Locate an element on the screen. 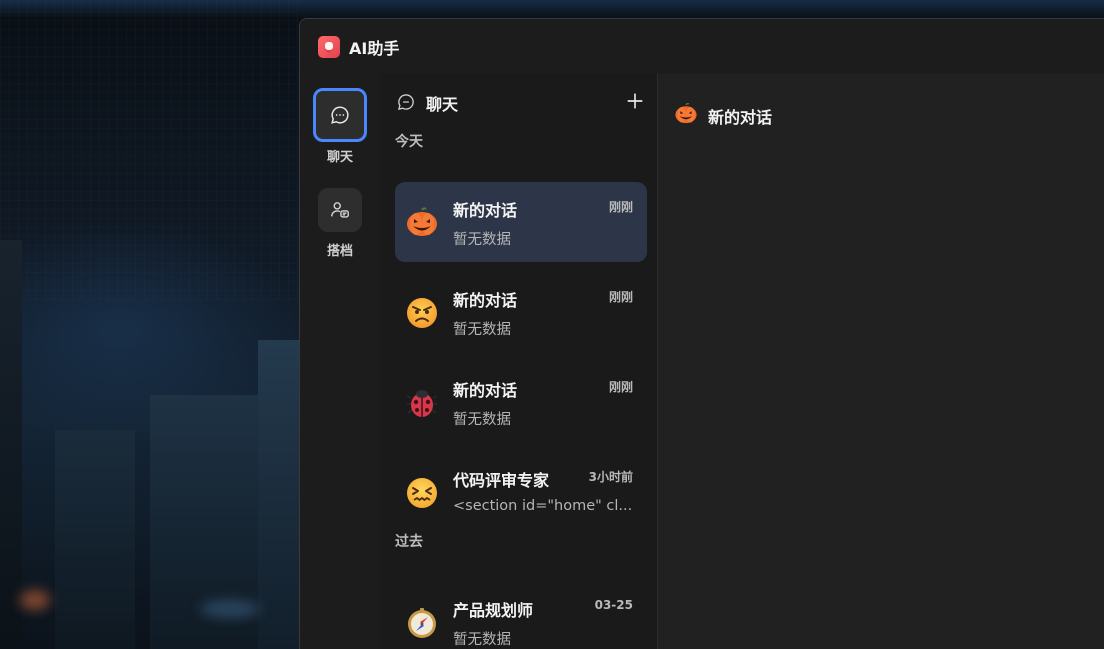 This screenshot has width=1104, height=649. session-item: 产品规划师 03-25 暂无数据 is located at coordinates (521, 615).